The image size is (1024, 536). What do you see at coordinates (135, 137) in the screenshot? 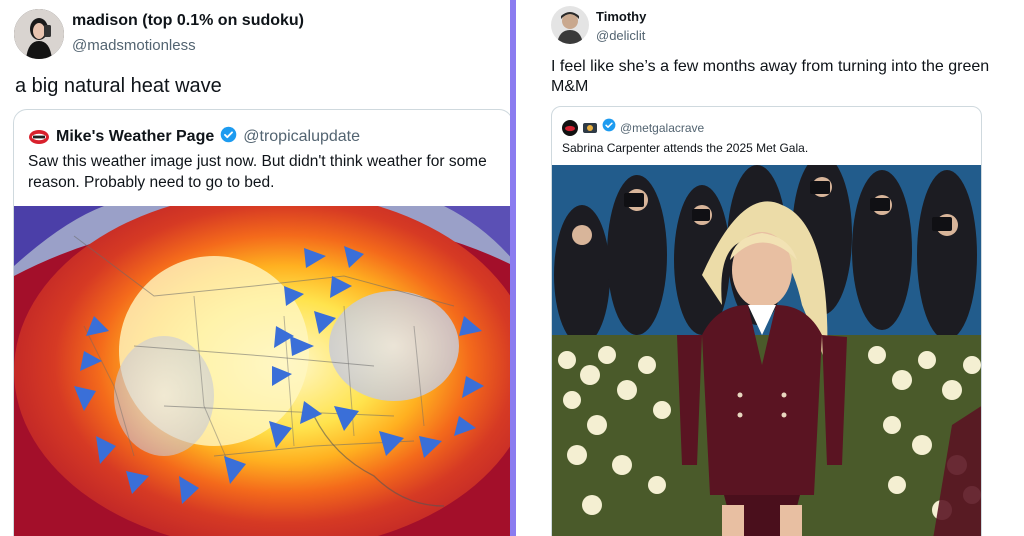
I see `quote-display-name: Mike's Weather Page` at bounding box center [135, 137].